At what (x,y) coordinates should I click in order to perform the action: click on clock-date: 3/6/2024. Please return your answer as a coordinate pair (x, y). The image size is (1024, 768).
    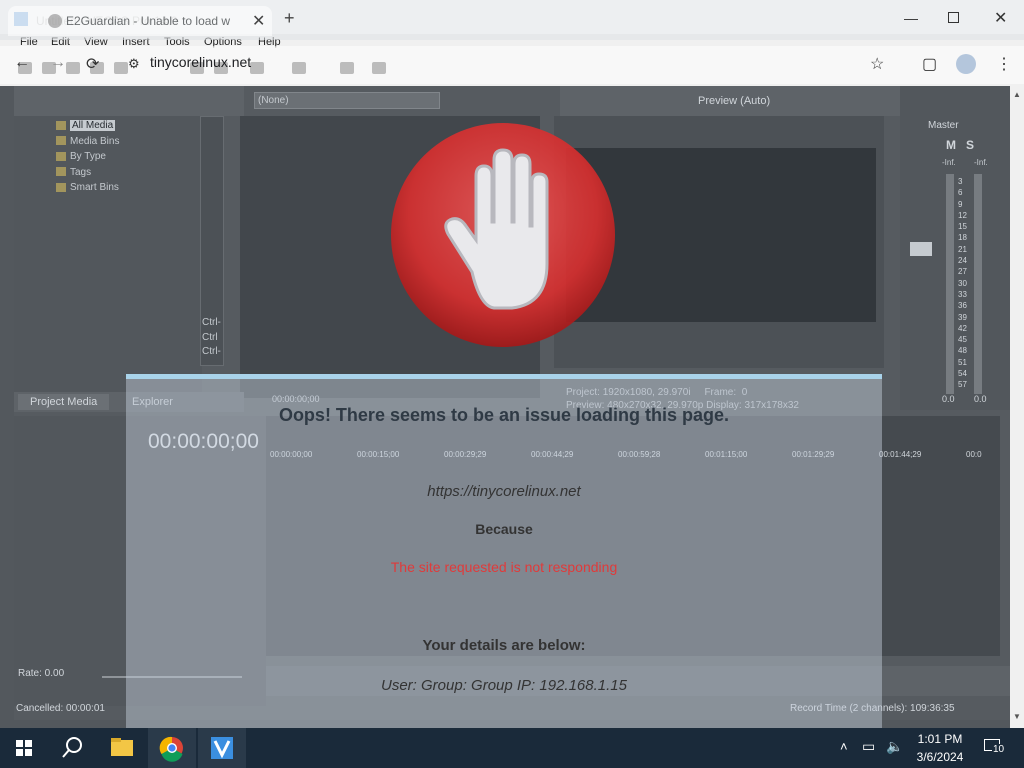
    Looking at the image, I should click on (940, 757).